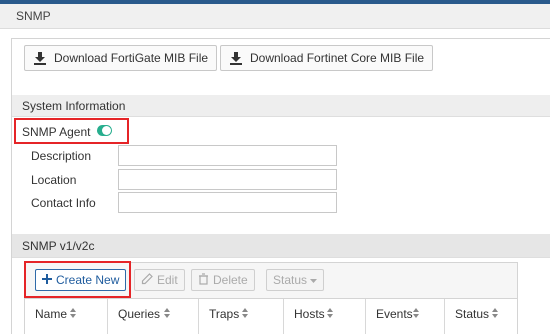 This screenshot has width=550, height=334. Describe the element at coordinates (61, 156) in the screenshot. I see `description-label: Description` at that location.